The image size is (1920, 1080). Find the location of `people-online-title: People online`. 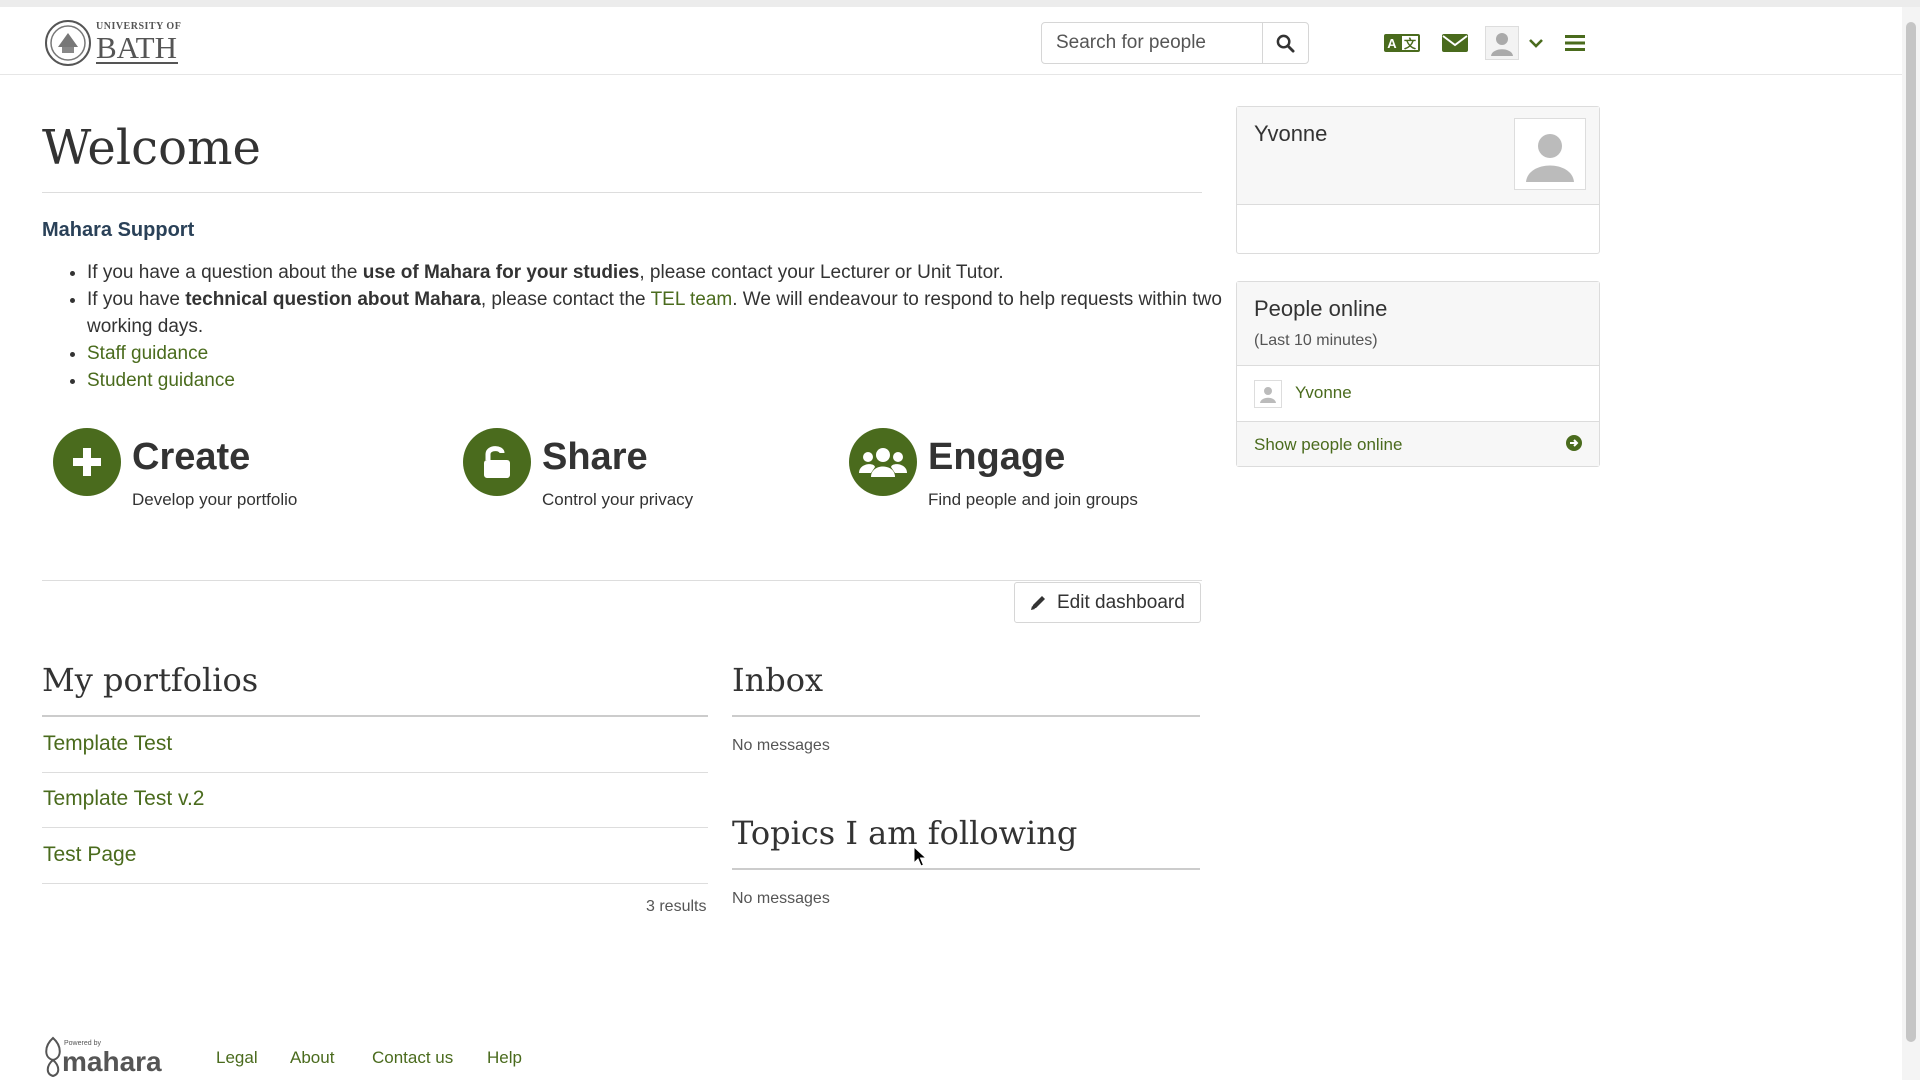

people-online-title: People online is located at coordinates (1321, 308).